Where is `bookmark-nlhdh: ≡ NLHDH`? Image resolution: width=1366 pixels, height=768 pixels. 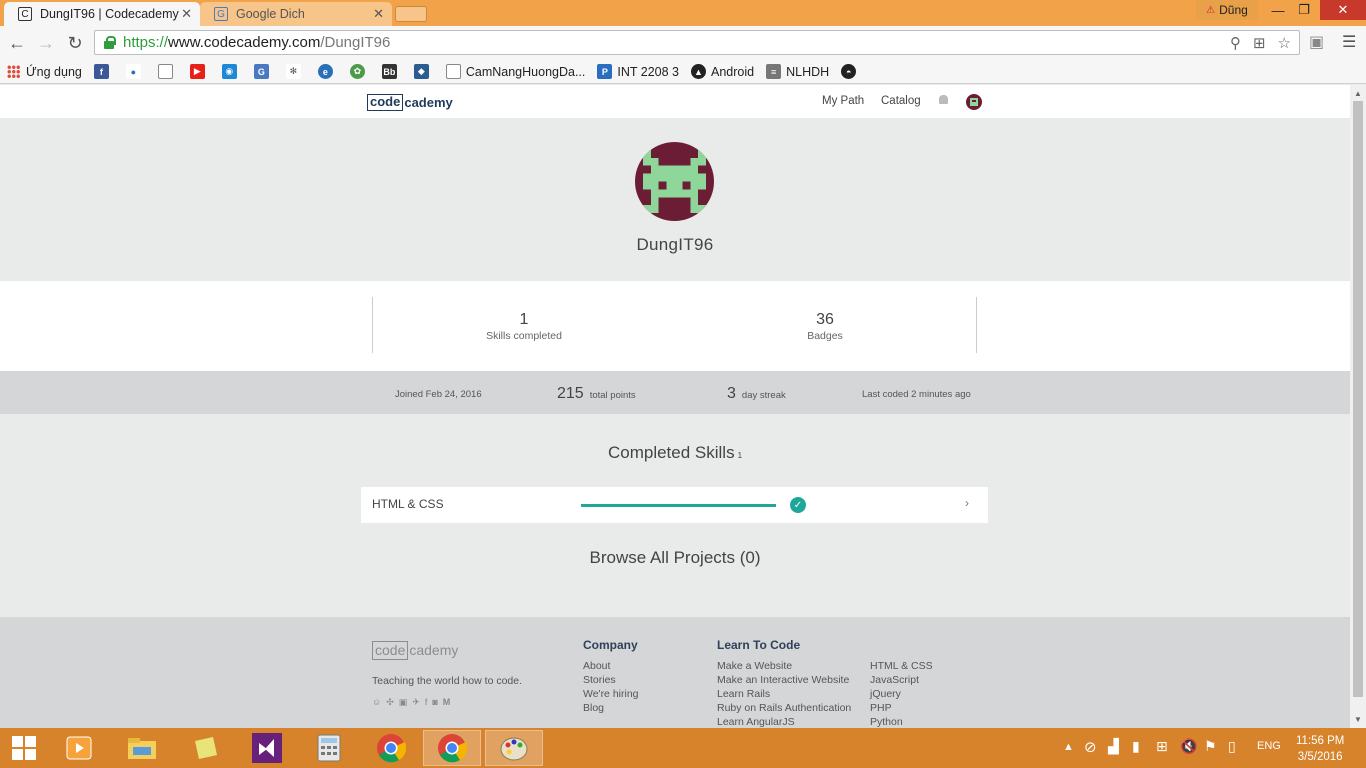
bookmark-nlhdh: ≡ NLHDH is located at coordinates (797, 71).